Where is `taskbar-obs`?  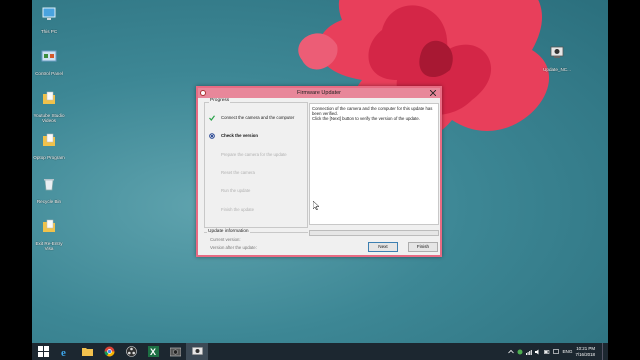 taskbar-obs is located at coordinates (131, 351).